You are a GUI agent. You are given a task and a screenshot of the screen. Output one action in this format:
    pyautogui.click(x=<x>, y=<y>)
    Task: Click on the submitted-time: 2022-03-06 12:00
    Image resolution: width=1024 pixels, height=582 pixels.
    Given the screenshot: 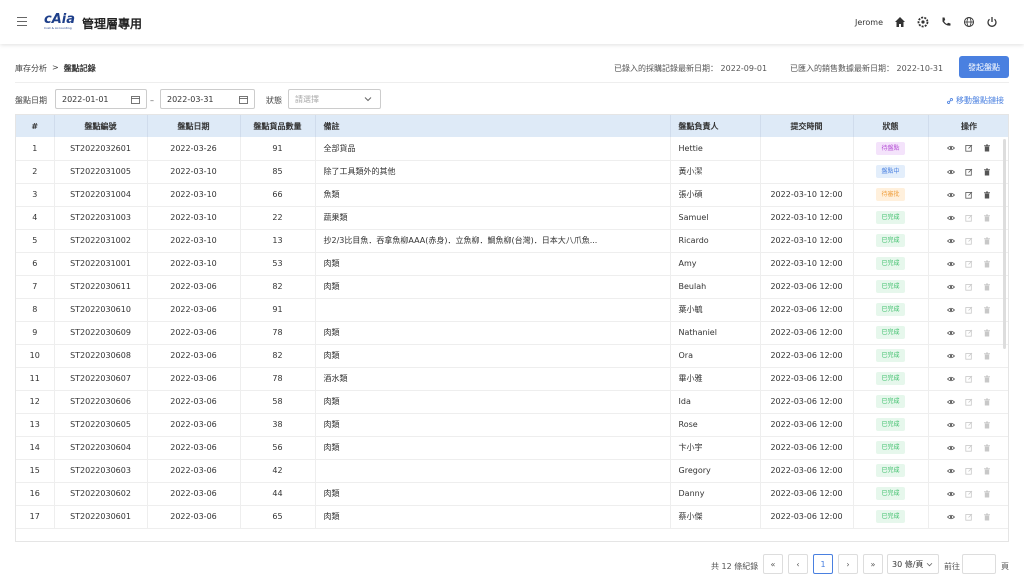 What is the action you would take?
    pyautogui.click(x=807, y=471)
    